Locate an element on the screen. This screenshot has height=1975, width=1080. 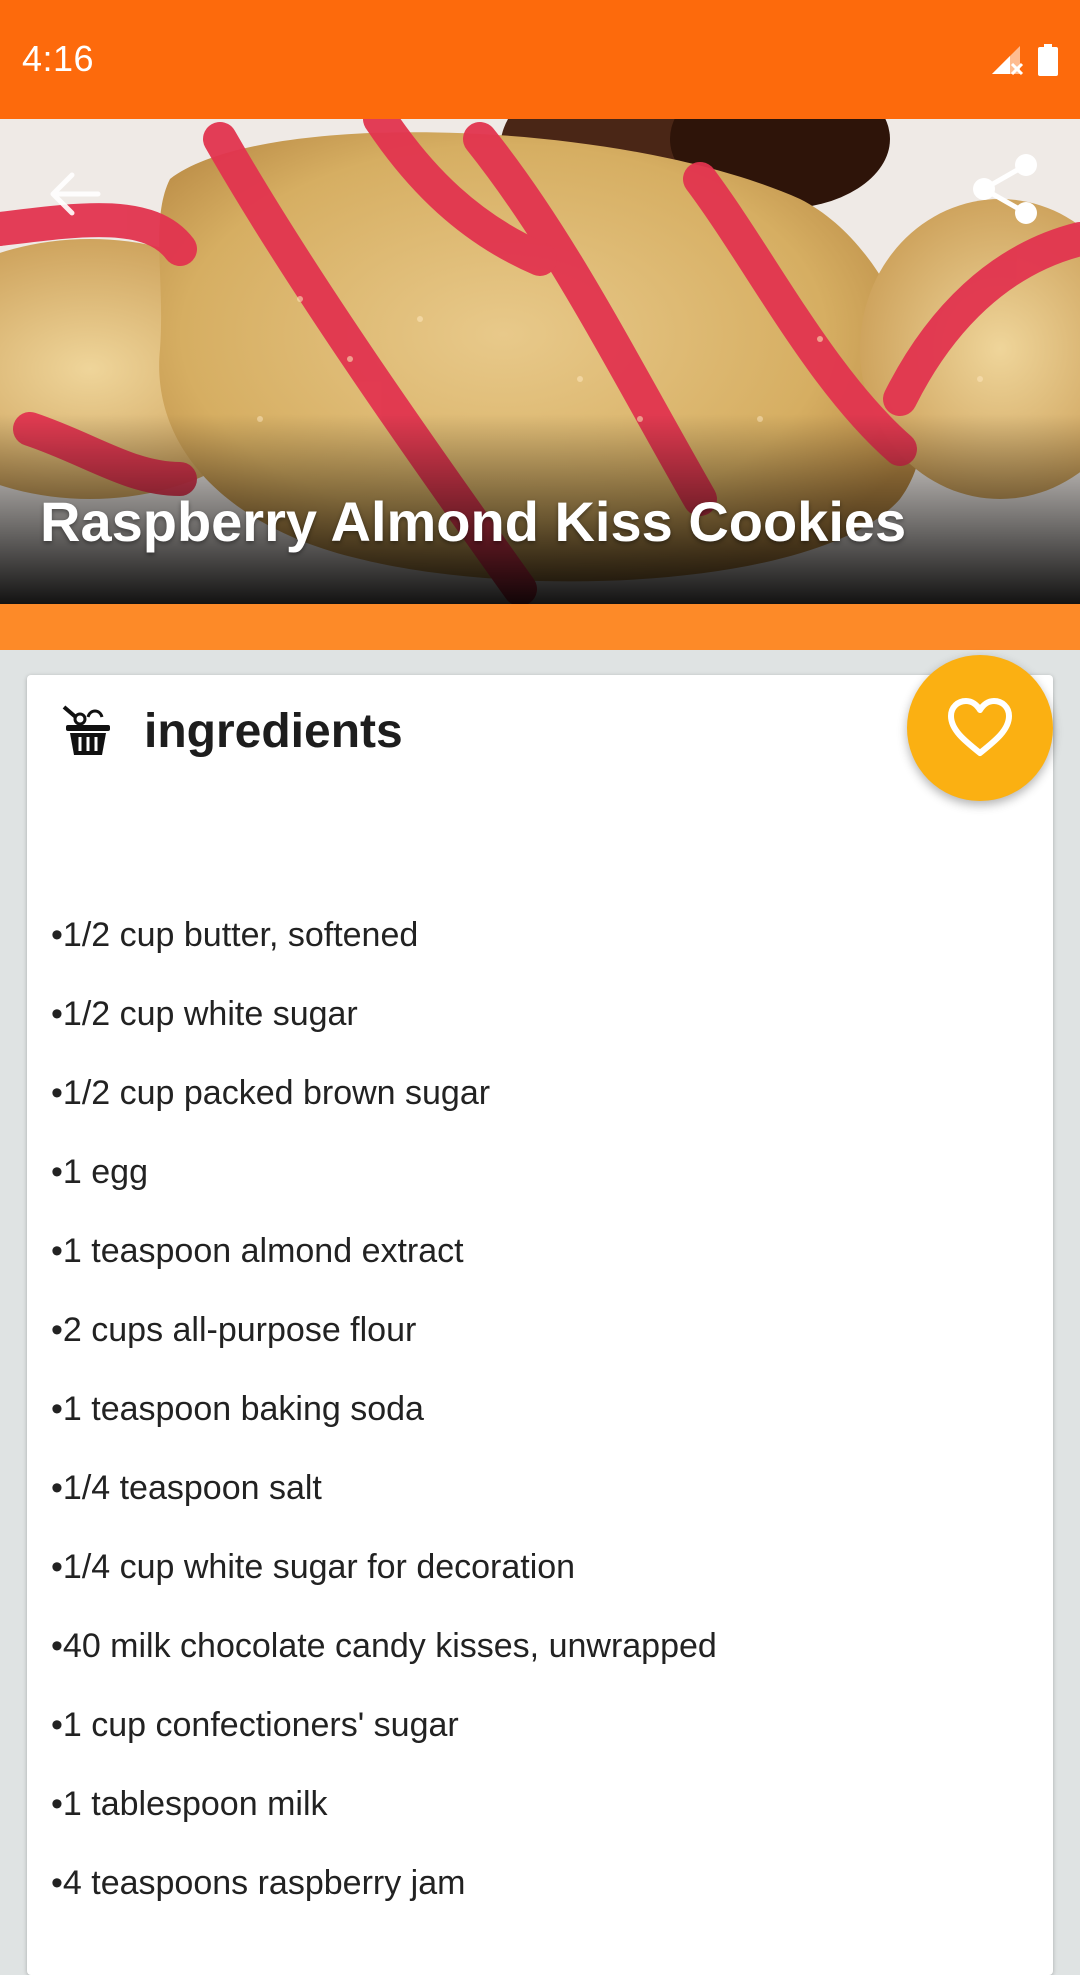
battery-full-icon is located at coordinates (1048, 60).